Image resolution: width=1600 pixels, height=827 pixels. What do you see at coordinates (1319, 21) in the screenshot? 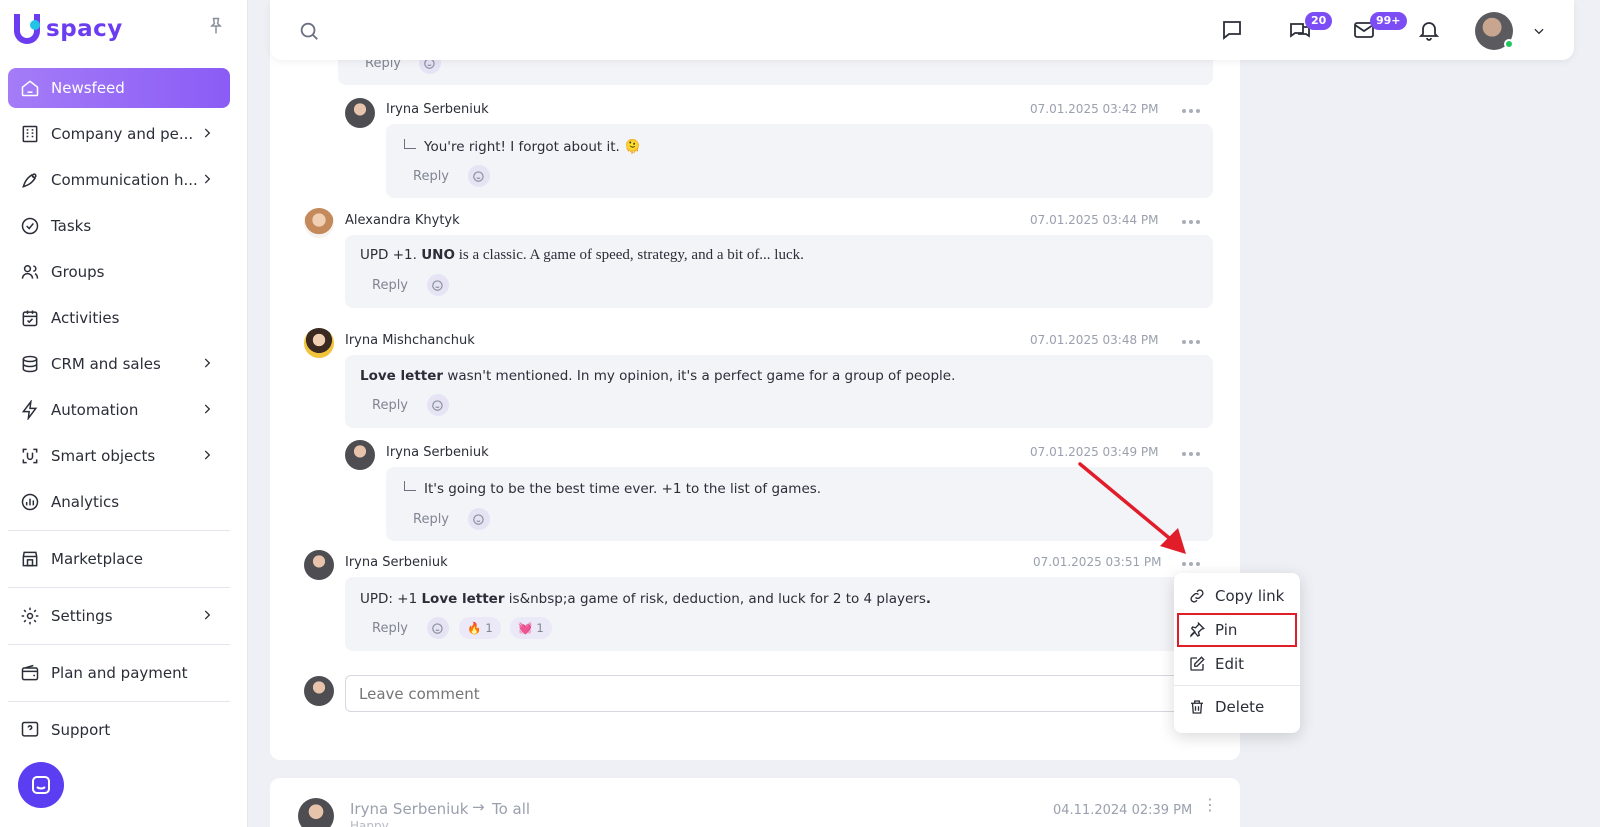
I see `chats-badge: 20` at bounding box center [1319, 21].